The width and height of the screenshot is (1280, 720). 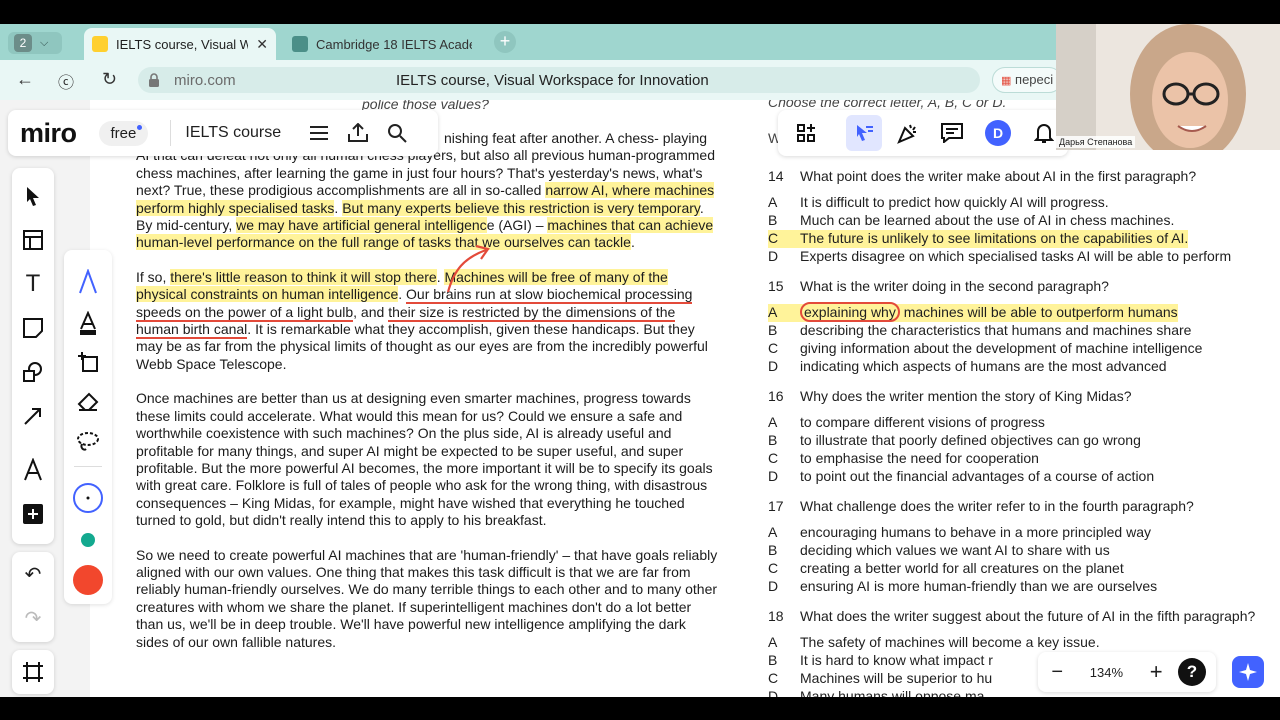 What do you see at coordinates (154, 80) in the screenshot?
I see `lock-icon` at bounding box center [154, 80].